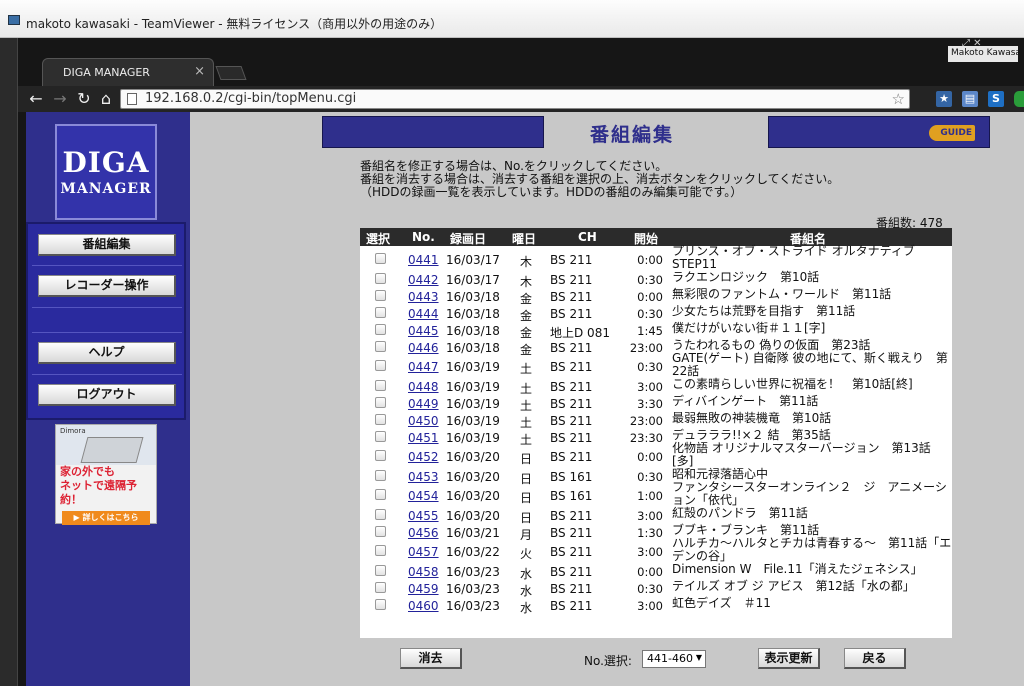  What do you see at coordinates (107, 353) in the screenshot?
I see `menu-help-button: ヘルプ` at bounding box center [107, 353].